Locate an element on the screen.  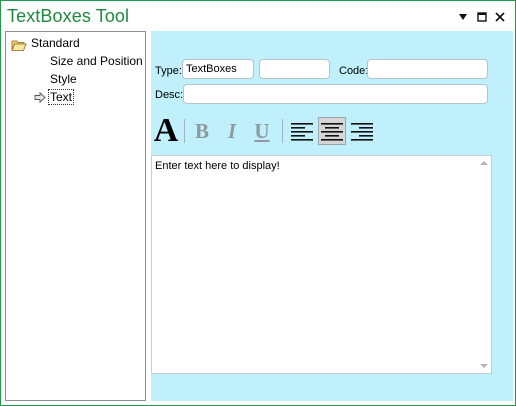
tree-item-label: Text is located at coordinates (61, 97).